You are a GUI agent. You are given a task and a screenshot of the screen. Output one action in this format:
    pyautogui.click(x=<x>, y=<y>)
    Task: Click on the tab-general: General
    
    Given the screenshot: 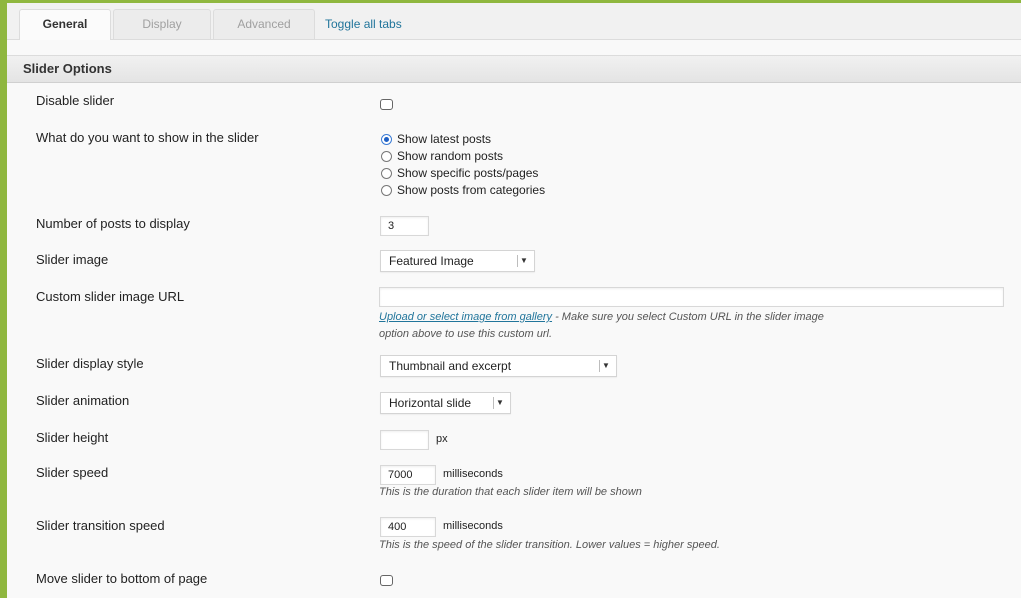 What is the action you would take?
    pyautogui.click(x=65, y=24)
    